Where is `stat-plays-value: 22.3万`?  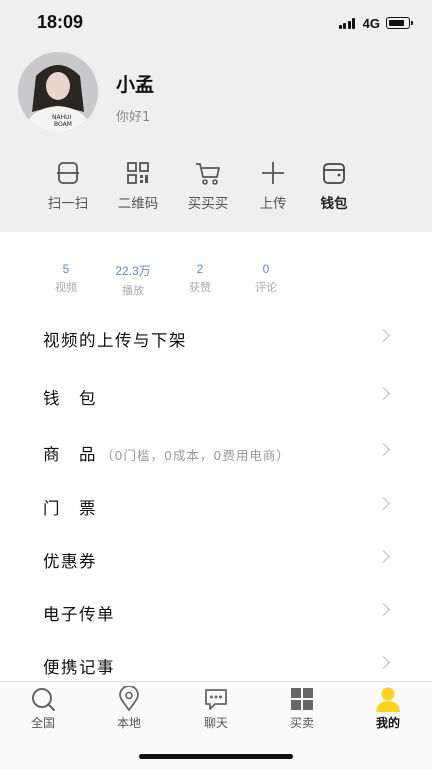
stat-plays-value: 22.3万 is located at coordinates (133, 271).